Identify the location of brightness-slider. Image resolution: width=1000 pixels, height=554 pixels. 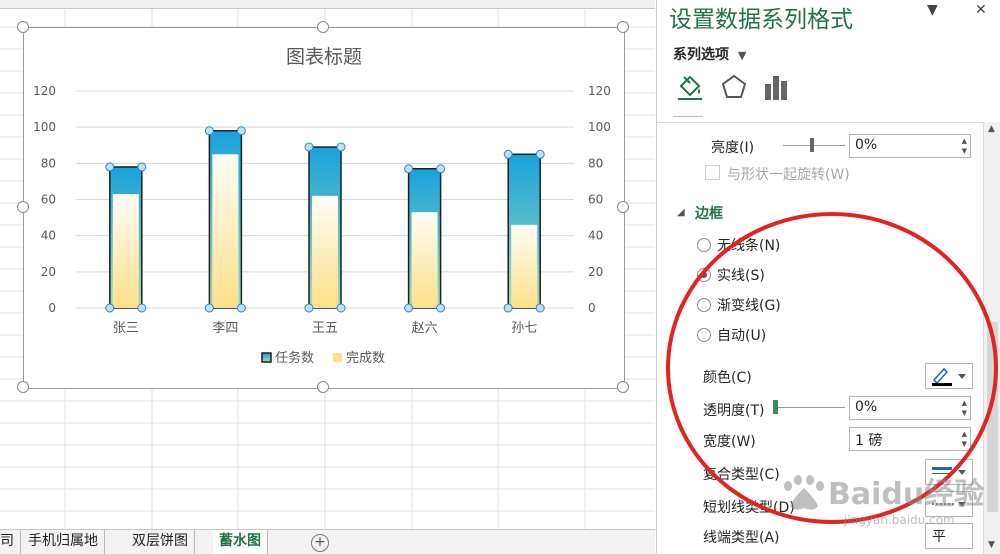
(814, 145).